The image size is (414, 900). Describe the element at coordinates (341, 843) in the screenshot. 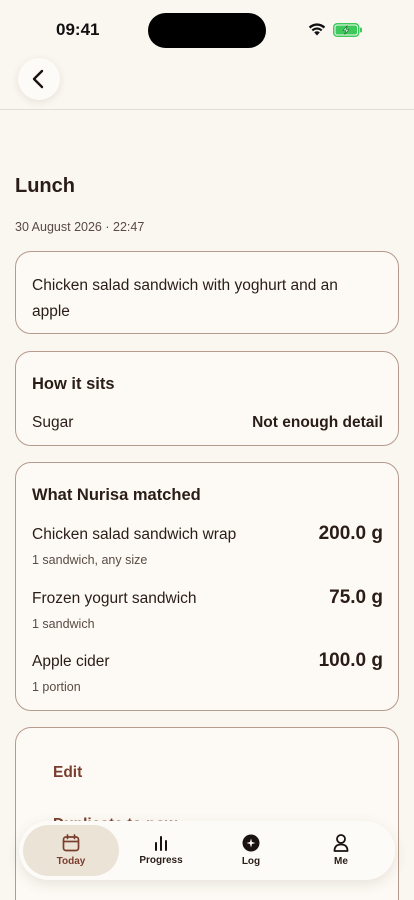

I see `person-icon` at that location.